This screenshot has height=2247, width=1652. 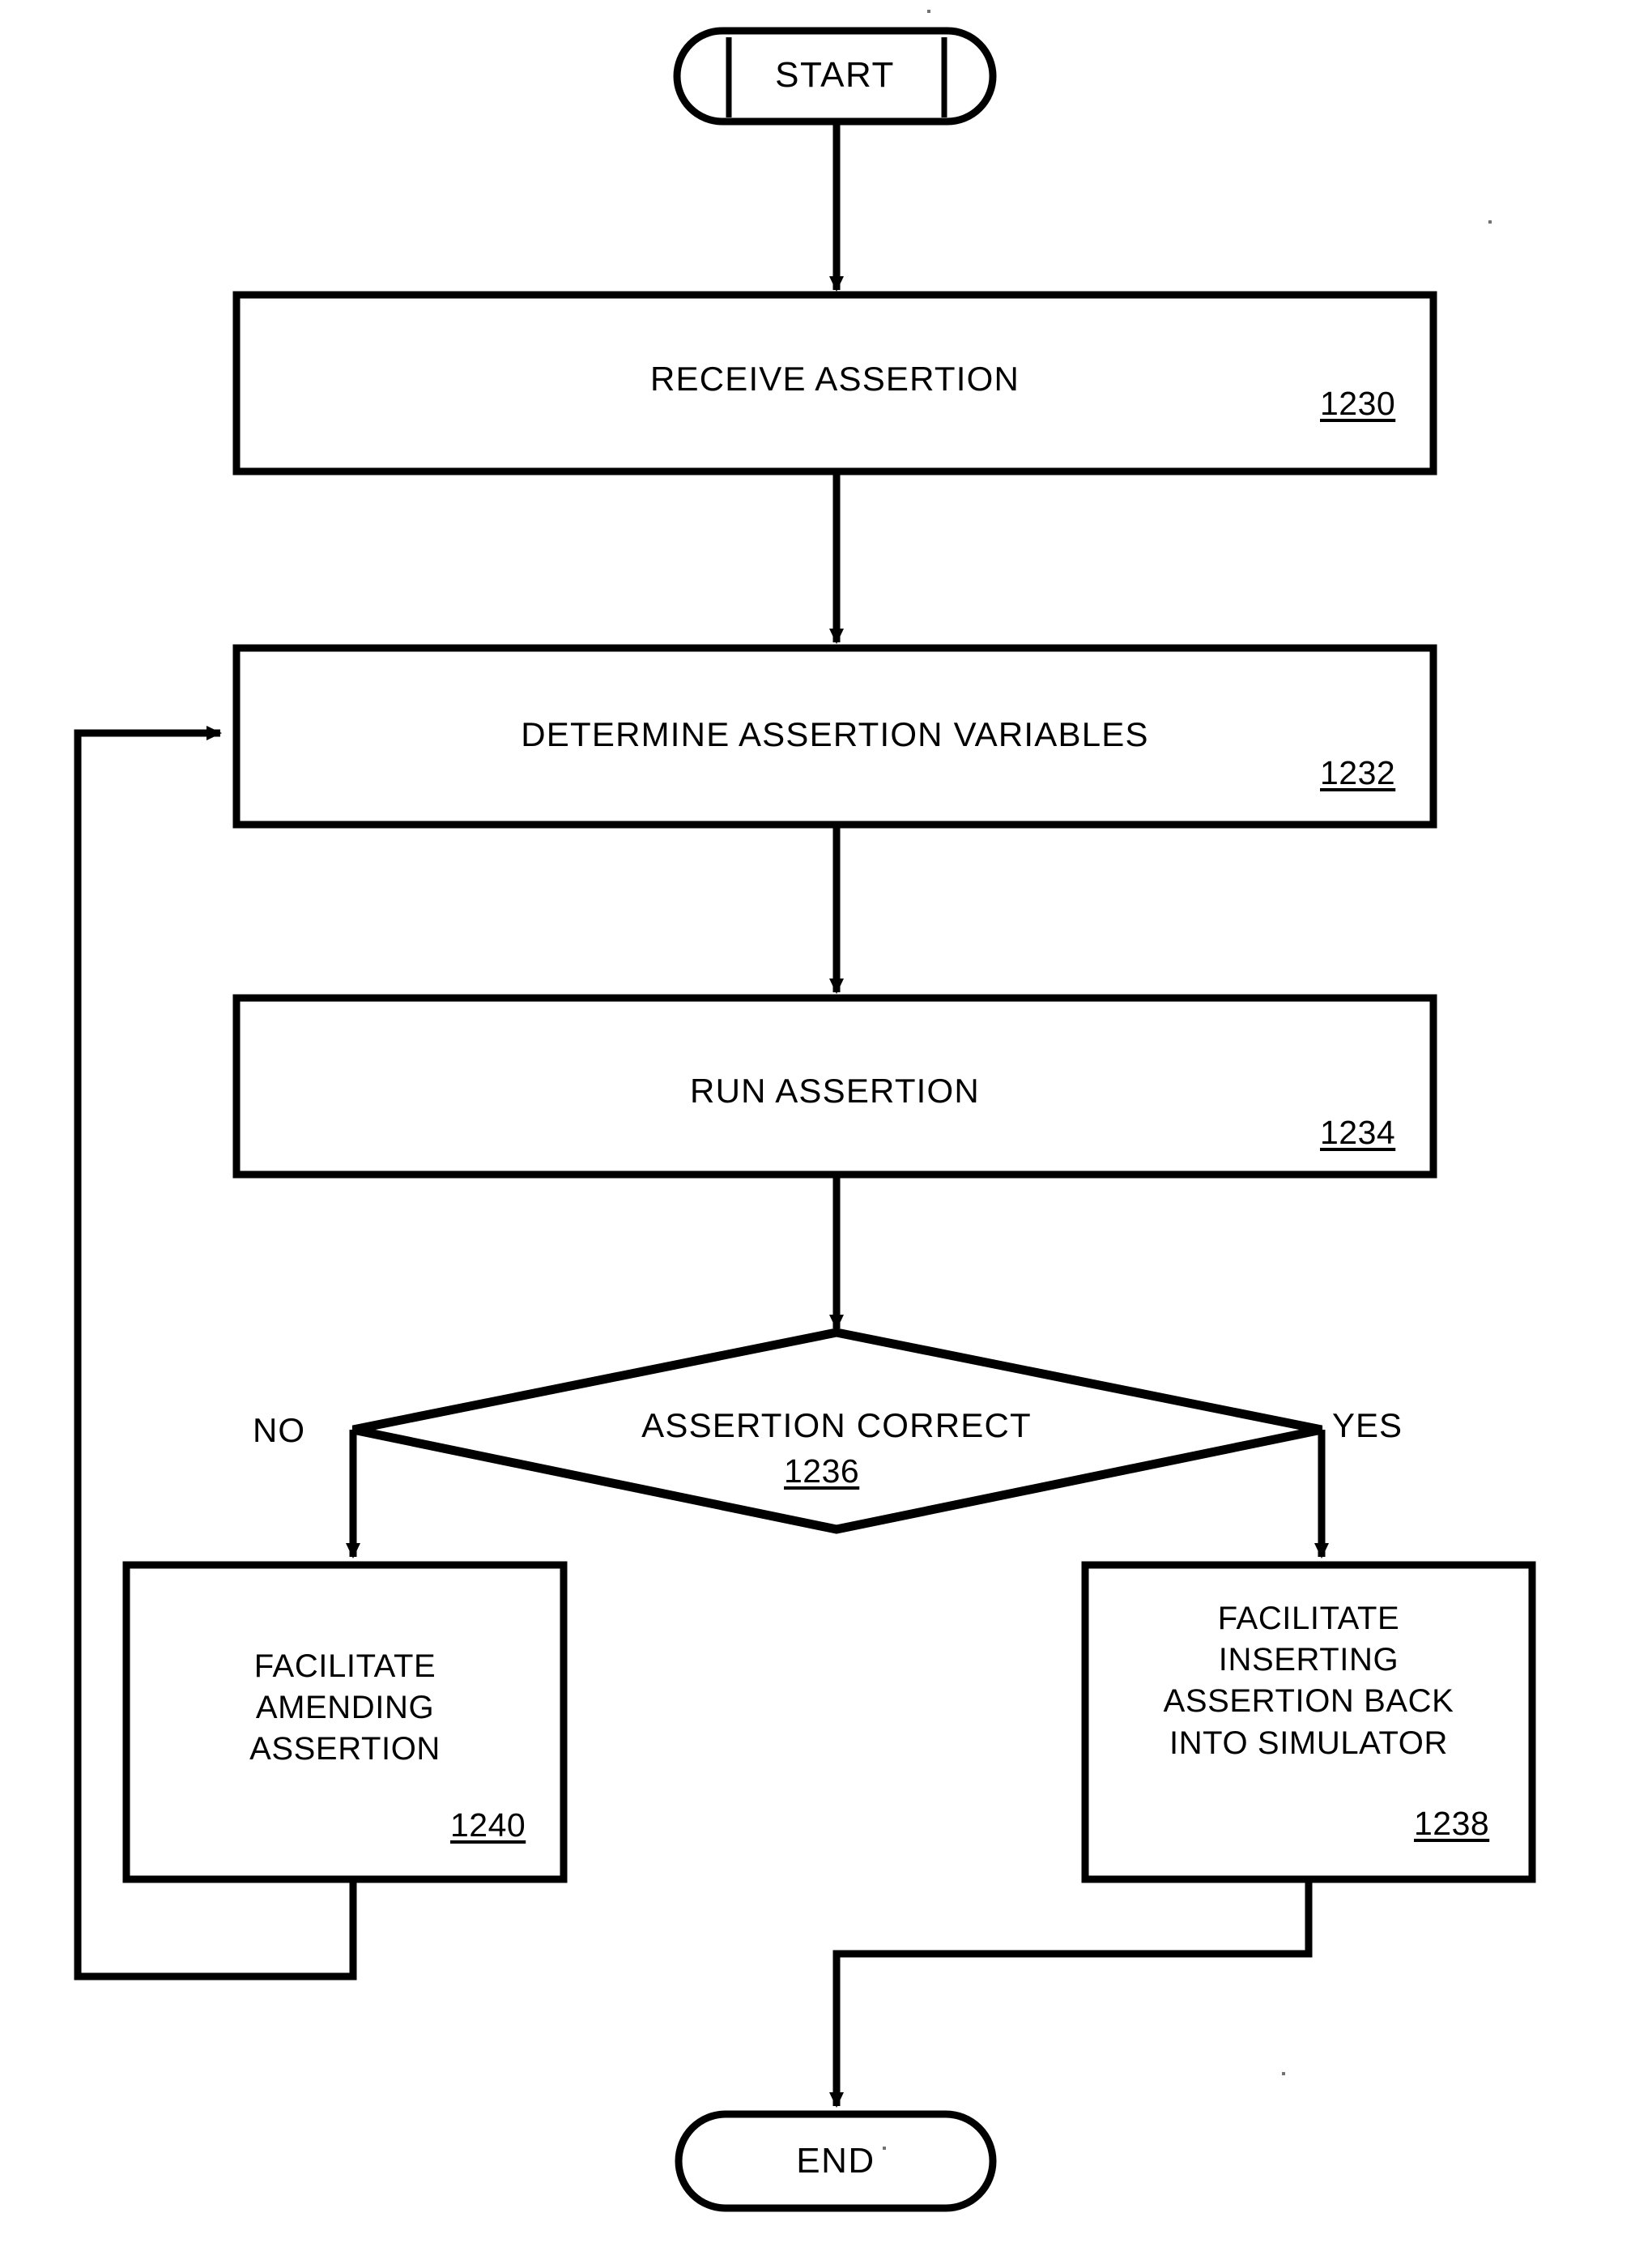 What do you see at coordinates (345, 1707) in the screenshot?
I see `facilitate-amending-label: FACILITATE AMENDING ASSERTION` at bounding box center [345, 1707].